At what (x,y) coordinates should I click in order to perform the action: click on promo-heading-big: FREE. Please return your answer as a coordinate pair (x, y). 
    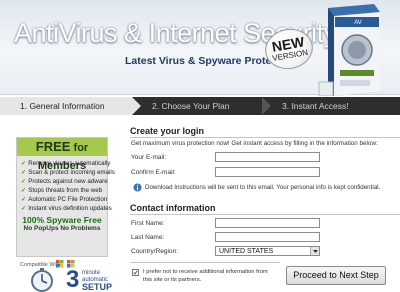
    Looking at the image, I should click on (53, 146).